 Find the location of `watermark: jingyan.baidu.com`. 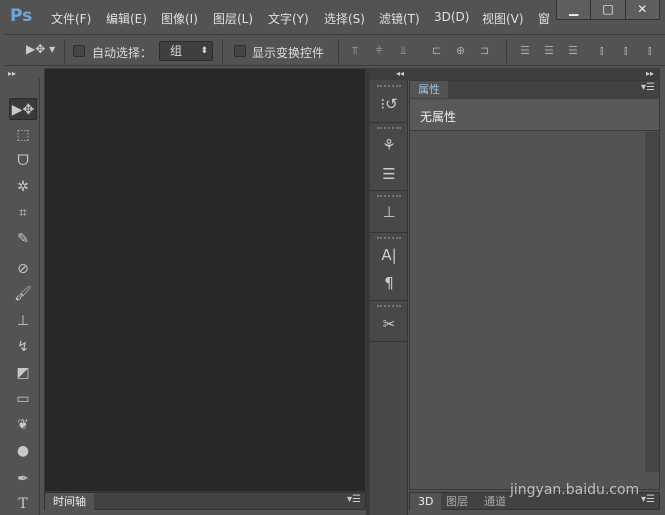

watermark: jingyan.baidu.com is located at coordinates (575, 490).